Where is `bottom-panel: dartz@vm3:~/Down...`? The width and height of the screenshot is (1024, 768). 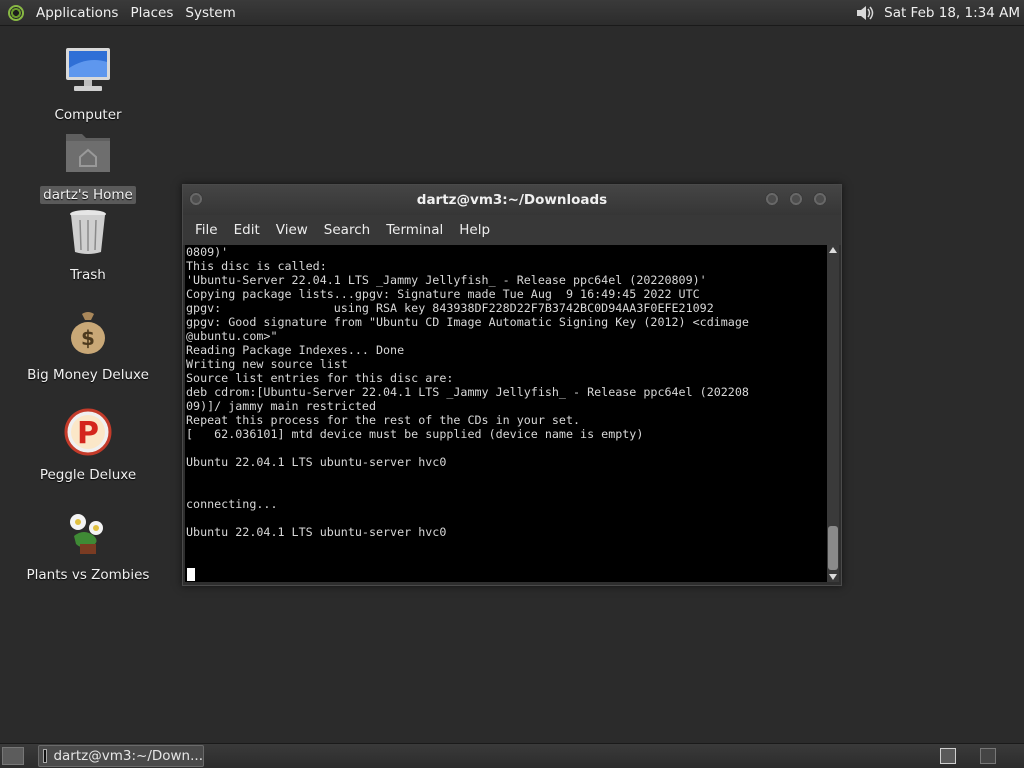
bottom-panel: dartz@vm3:~/Down... is located at coordinates (512, 755).